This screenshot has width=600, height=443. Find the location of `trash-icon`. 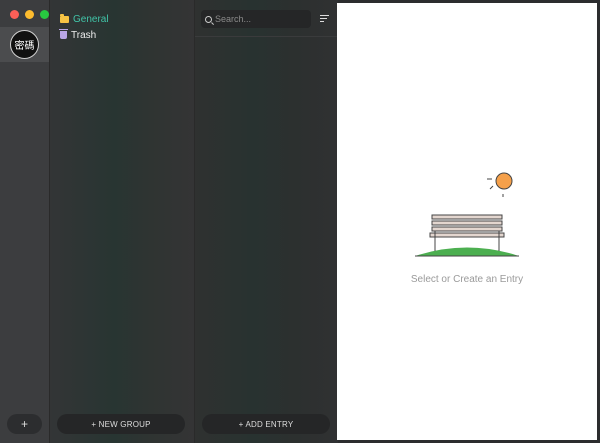

trash-icon is located at coordinates (63, 34).